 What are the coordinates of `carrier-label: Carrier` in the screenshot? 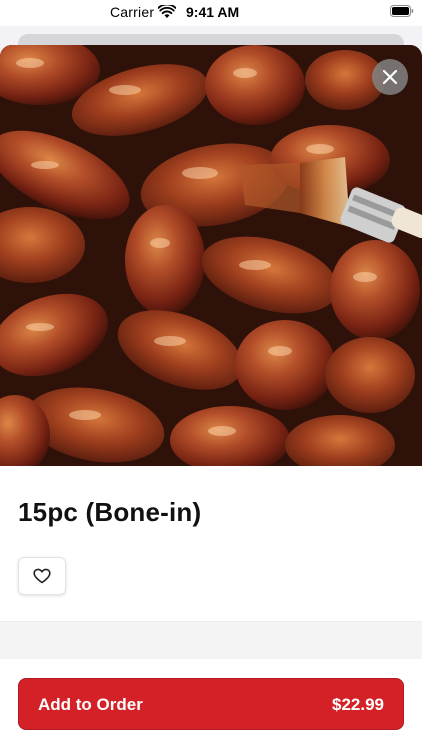 It's located at (132, 12).